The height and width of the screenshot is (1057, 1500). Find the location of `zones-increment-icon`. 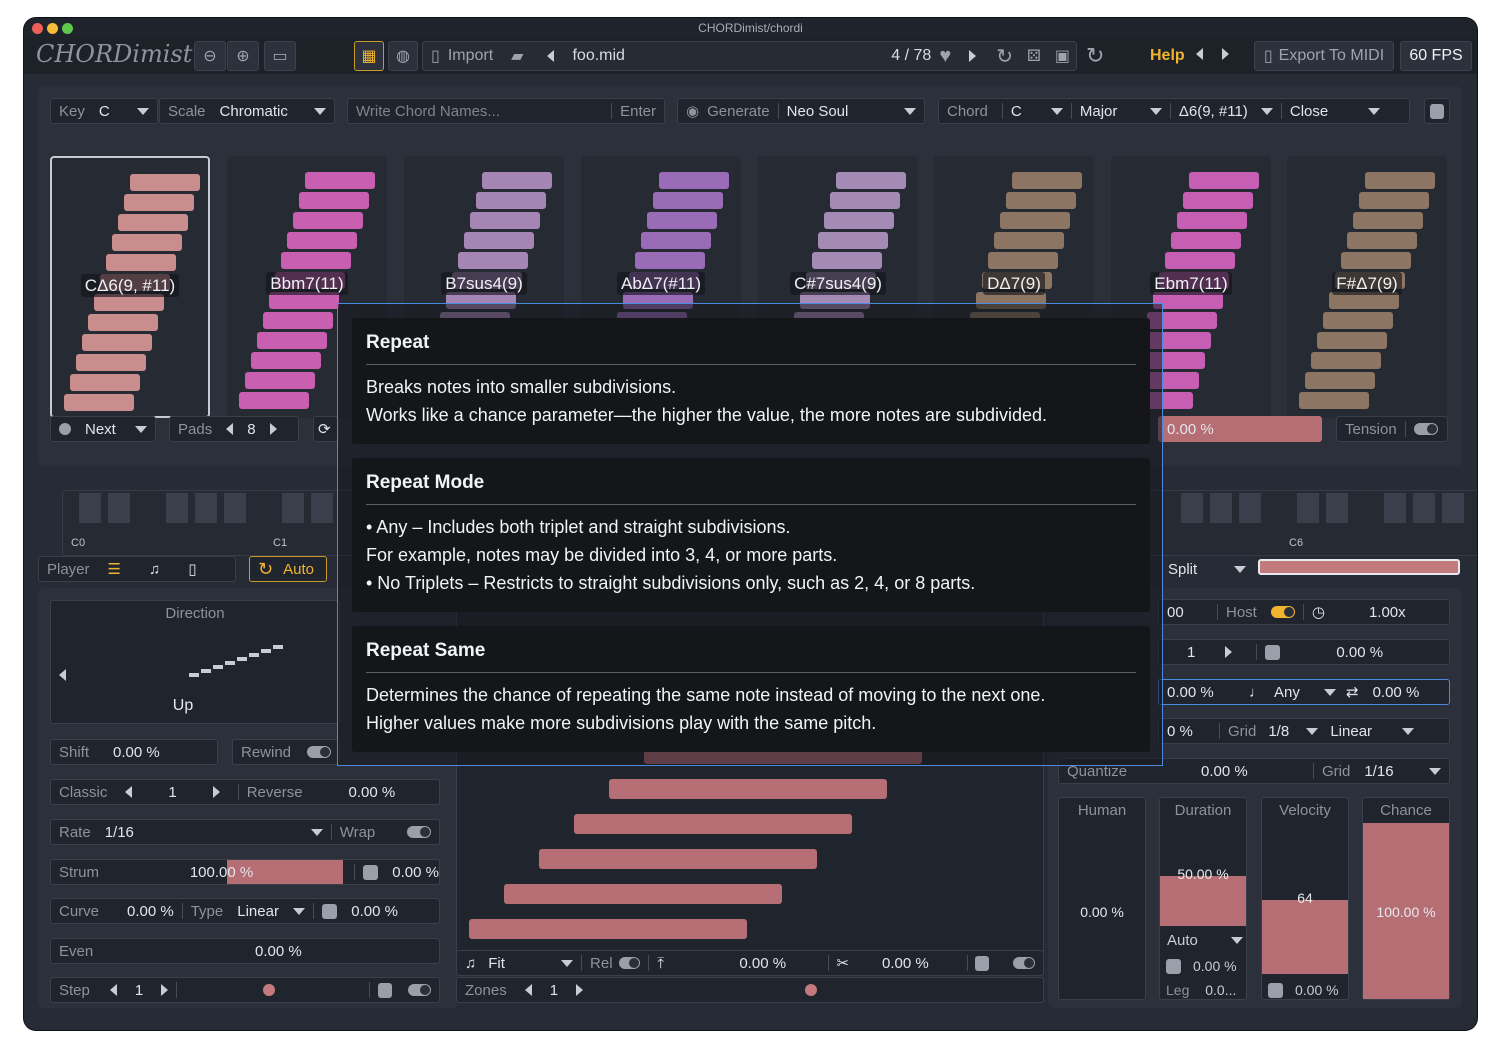

zones-increment-icon is located at coordinates (580, 990).